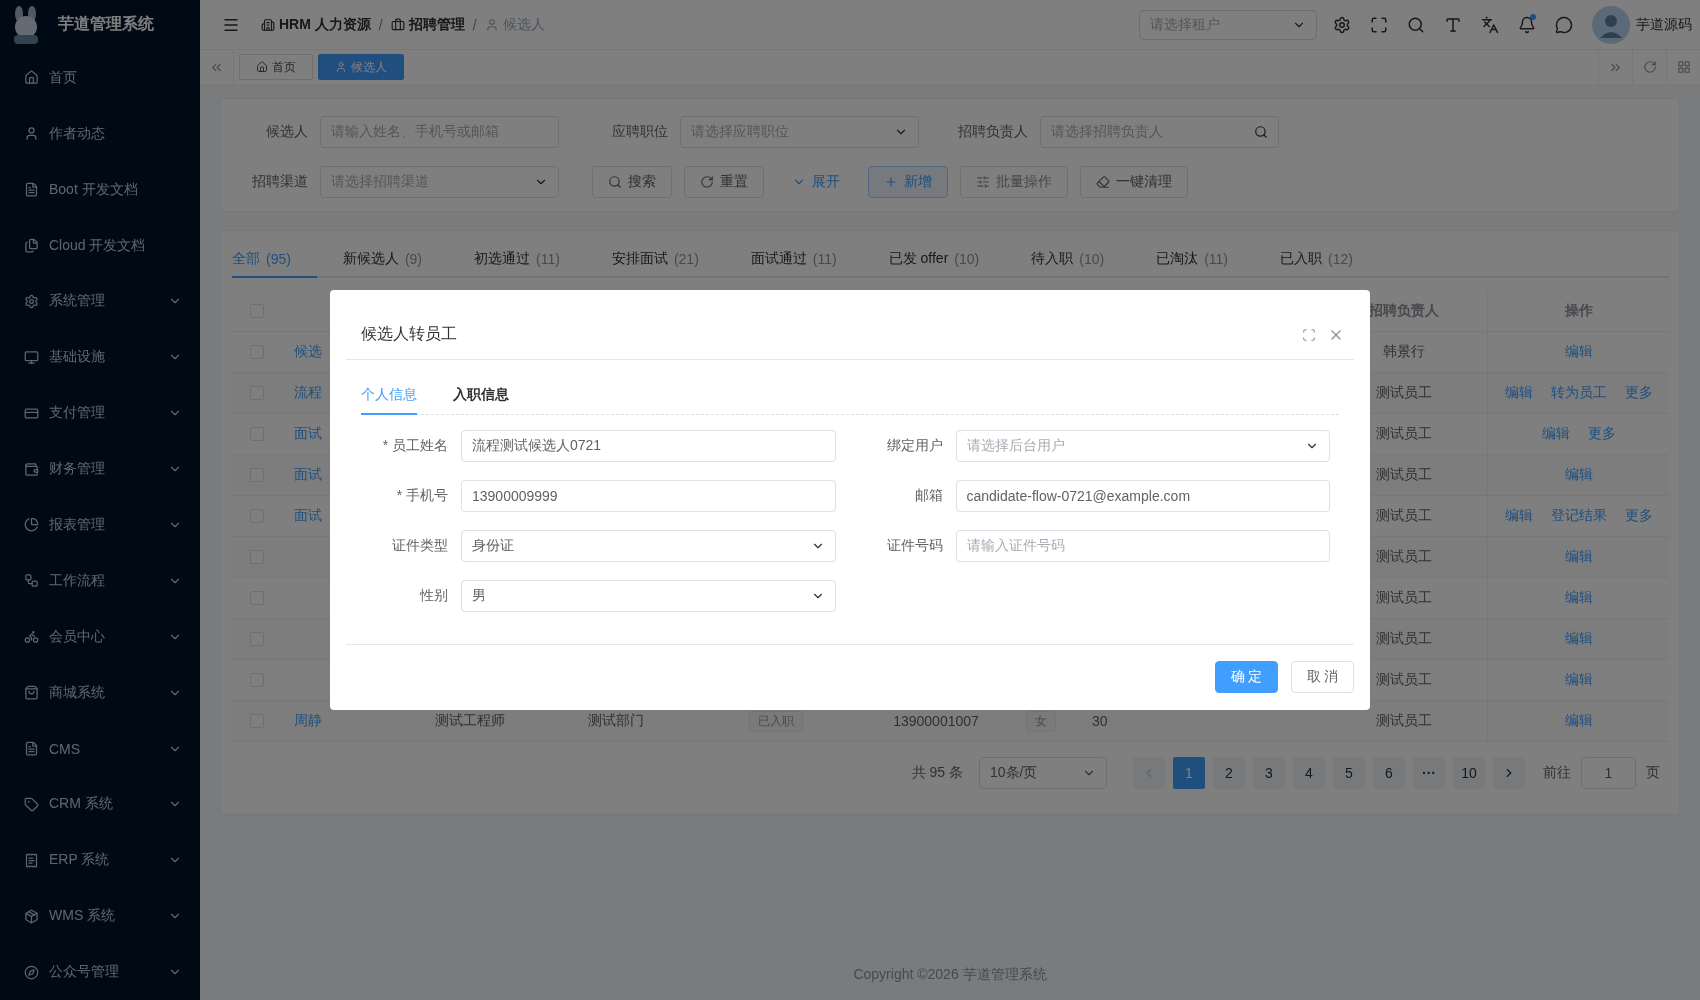  What do you see at coordinates (648, 446) in the screenshot?
I see `text-field: 流程测试候选人0721` at bounding box center [648, 446].